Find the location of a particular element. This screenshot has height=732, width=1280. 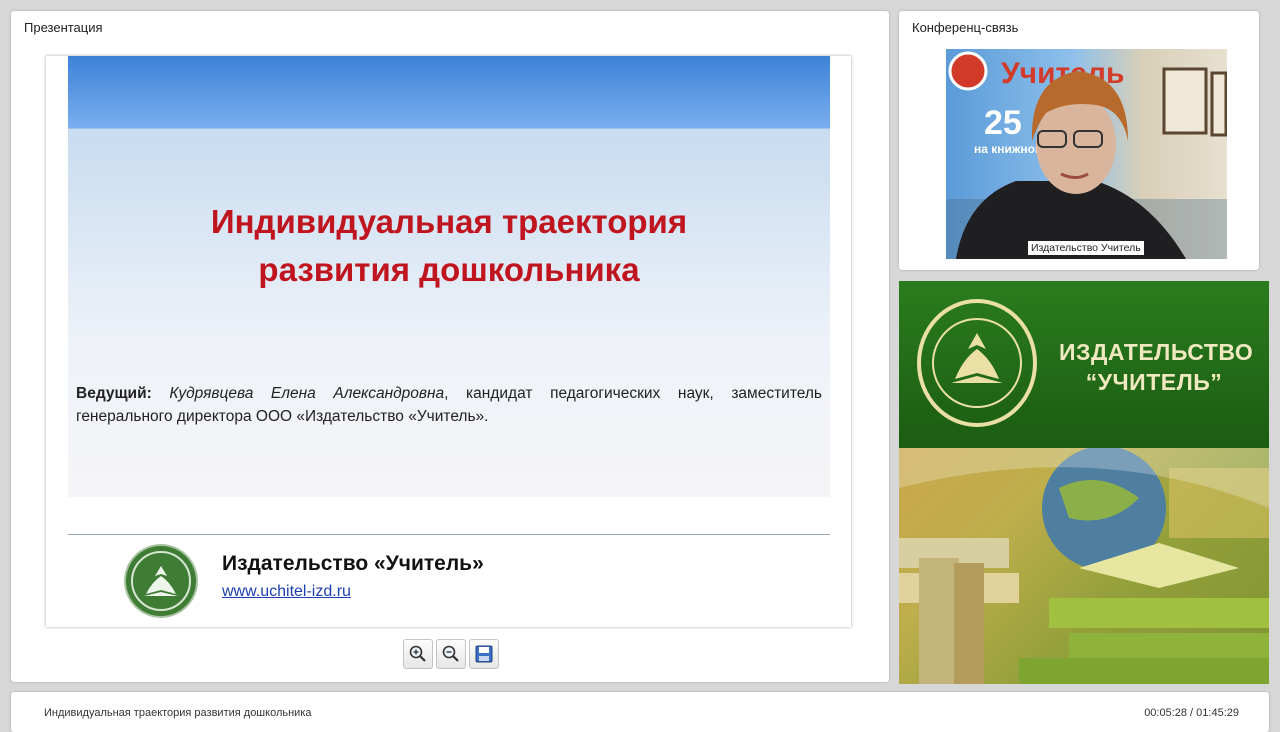

books-globe-icon is located at coordinates (1084, 566).